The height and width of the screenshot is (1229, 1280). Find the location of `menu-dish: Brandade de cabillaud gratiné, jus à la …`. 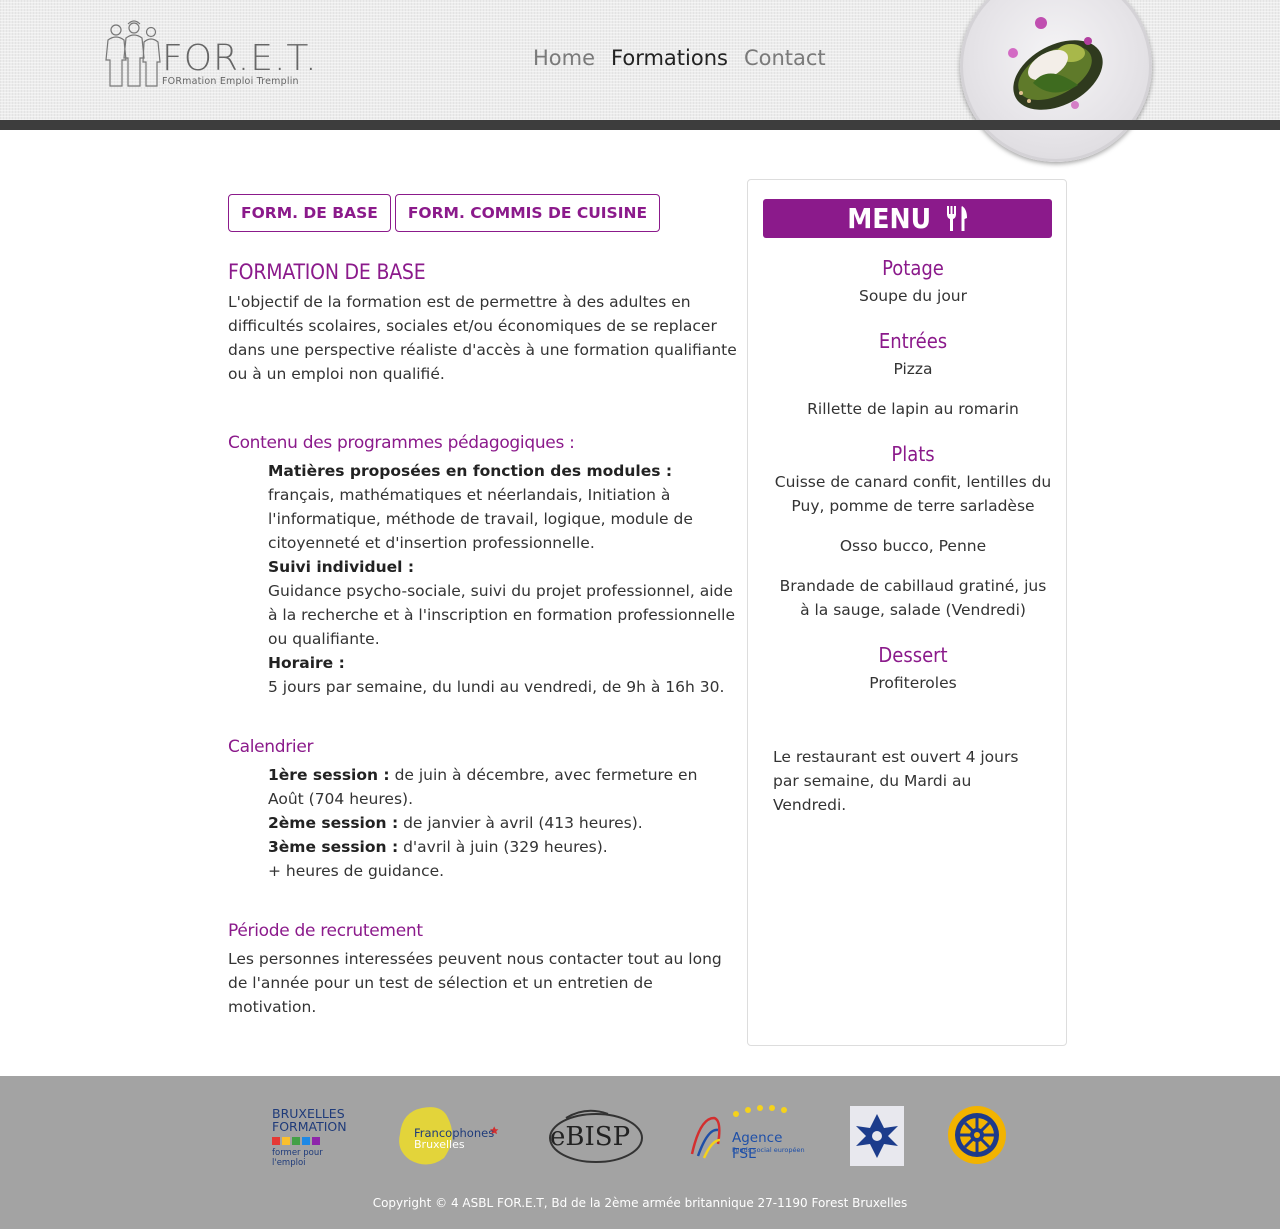

menu-dish: Brandade de cabillaud gratiné, jus à la … is located at coordinates (913, 598).